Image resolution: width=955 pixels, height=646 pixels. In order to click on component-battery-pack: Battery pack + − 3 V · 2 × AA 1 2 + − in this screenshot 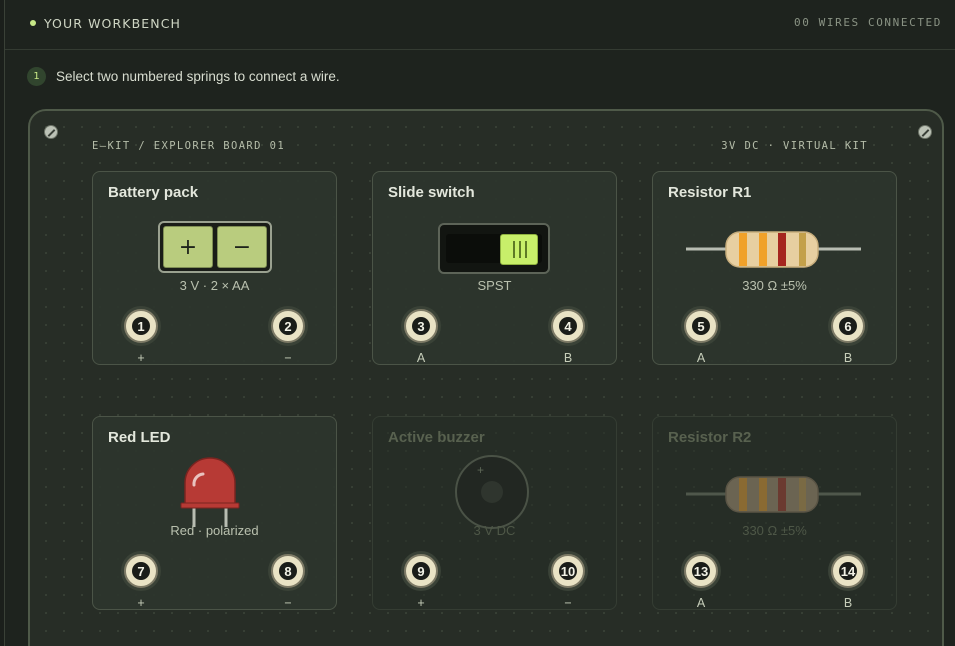, I will do `click(214, 268)`.